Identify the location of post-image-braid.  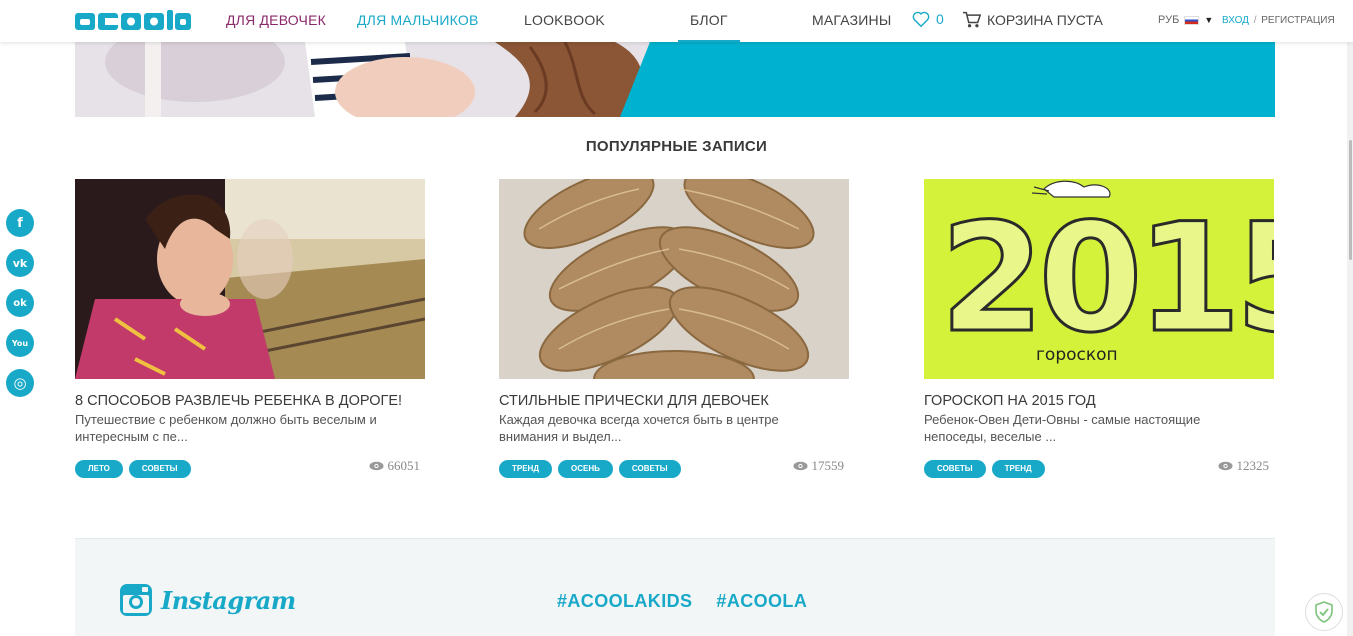
(674, 279).